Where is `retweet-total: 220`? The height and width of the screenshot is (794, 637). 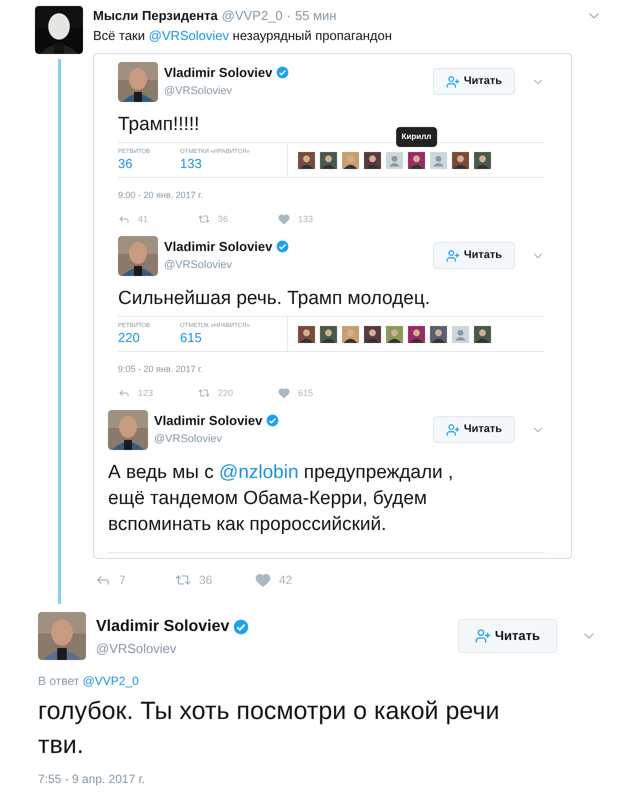
retweet-total: 220 is located at coordinates (129, 338).